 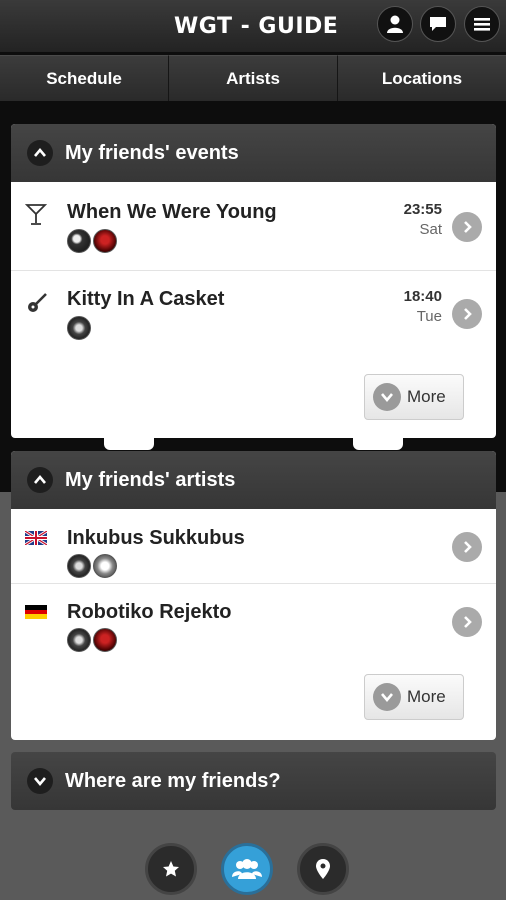 I want to click on artists-more-button: More, so click(x=414, y=697).